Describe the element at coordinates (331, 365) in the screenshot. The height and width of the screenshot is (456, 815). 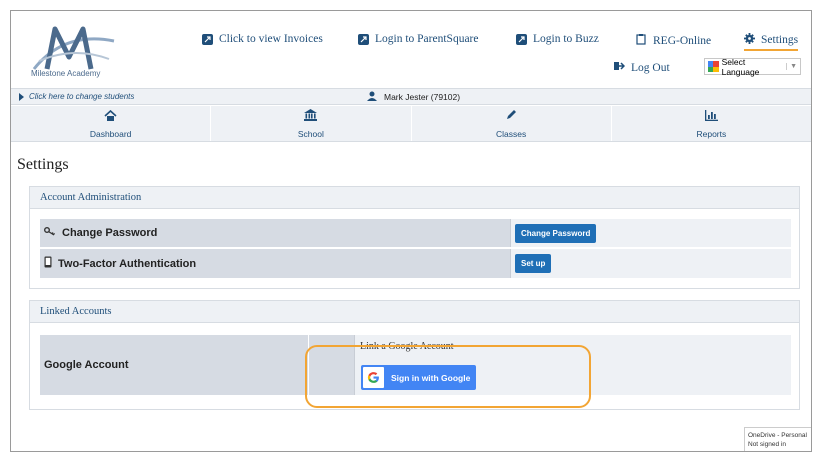
I see `google-account-spacer` at that location.